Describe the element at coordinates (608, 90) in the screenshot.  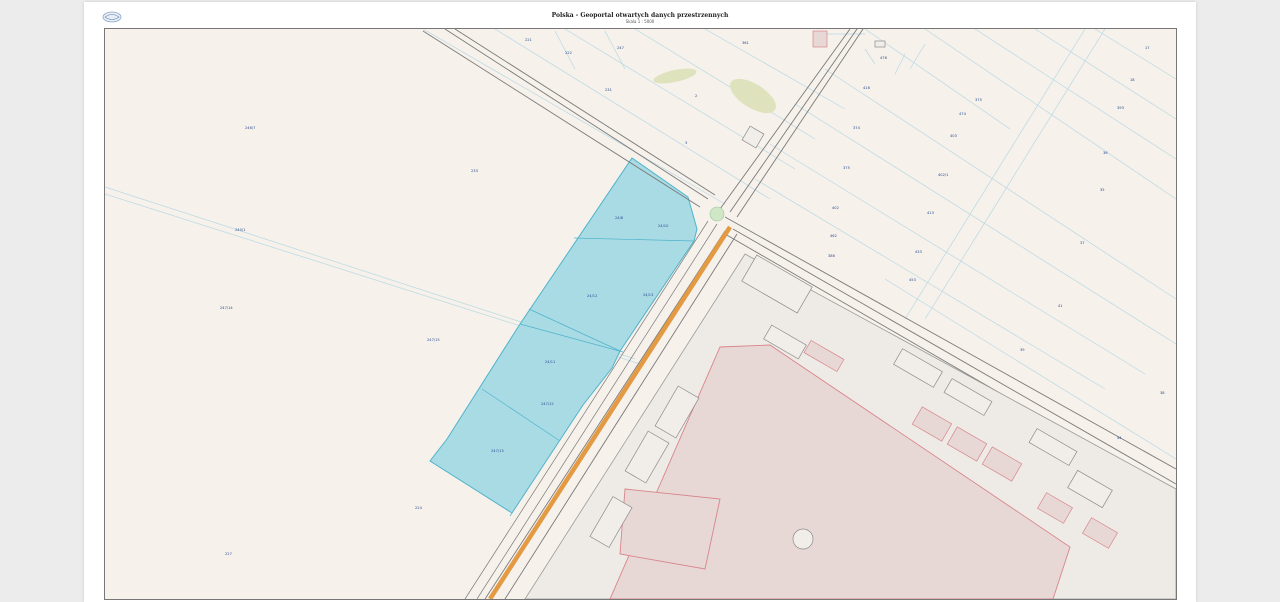
I see `svg-text: 231` at that location.